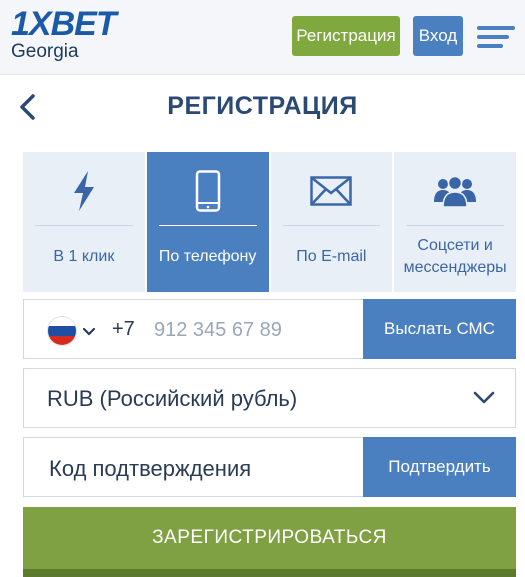 This screenshot has width=525, height=577. I want to click on tab-label: По телефону, so click(207, 256).